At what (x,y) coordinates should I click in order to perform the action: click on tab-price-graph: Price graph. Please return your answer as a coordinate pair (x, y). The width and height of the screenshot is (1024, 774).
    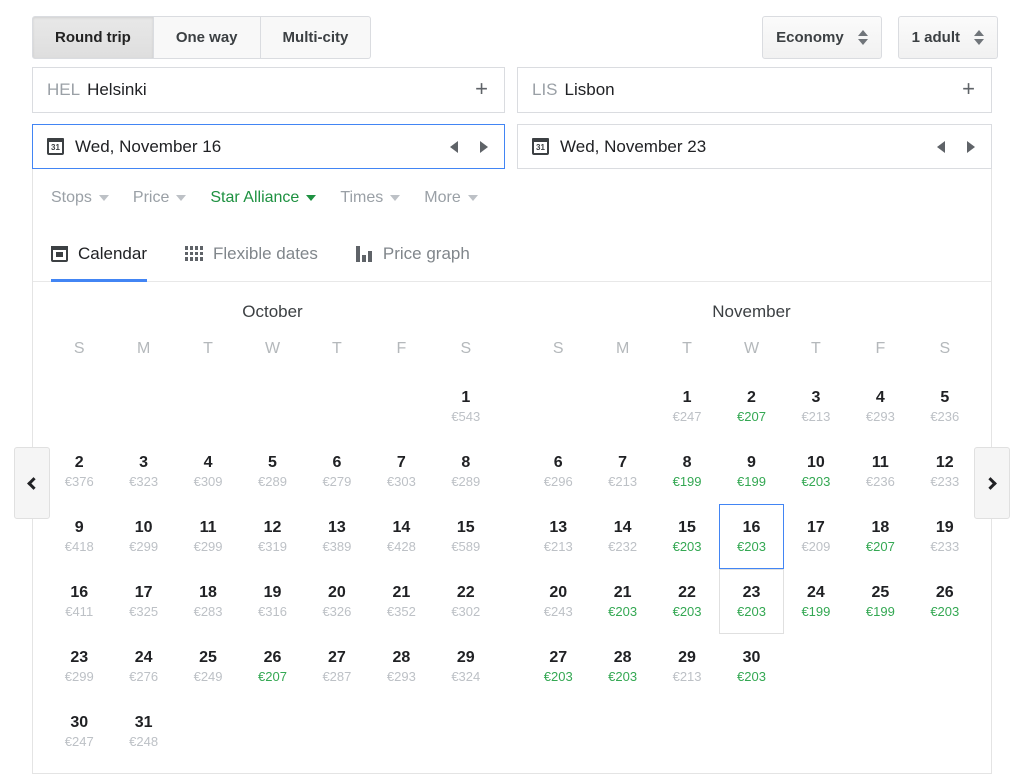
    Looking at the image, I should click on (422, 253).